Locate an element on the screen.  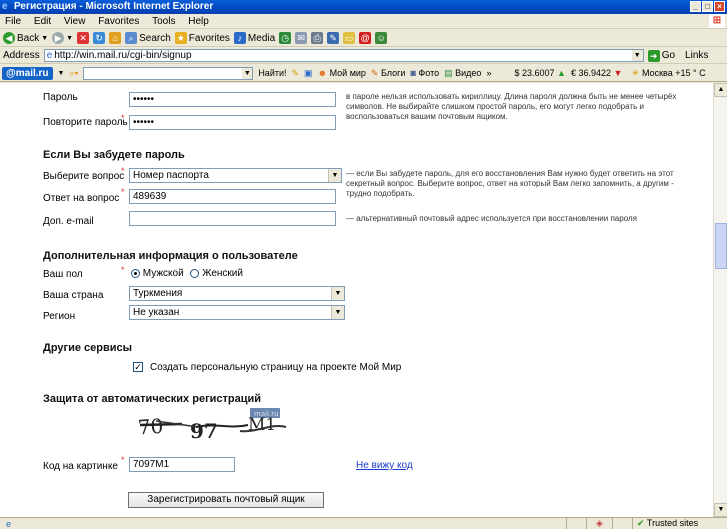
weather-widget: ☀ Москва +15 ° C is located at coordinates (668, 73).